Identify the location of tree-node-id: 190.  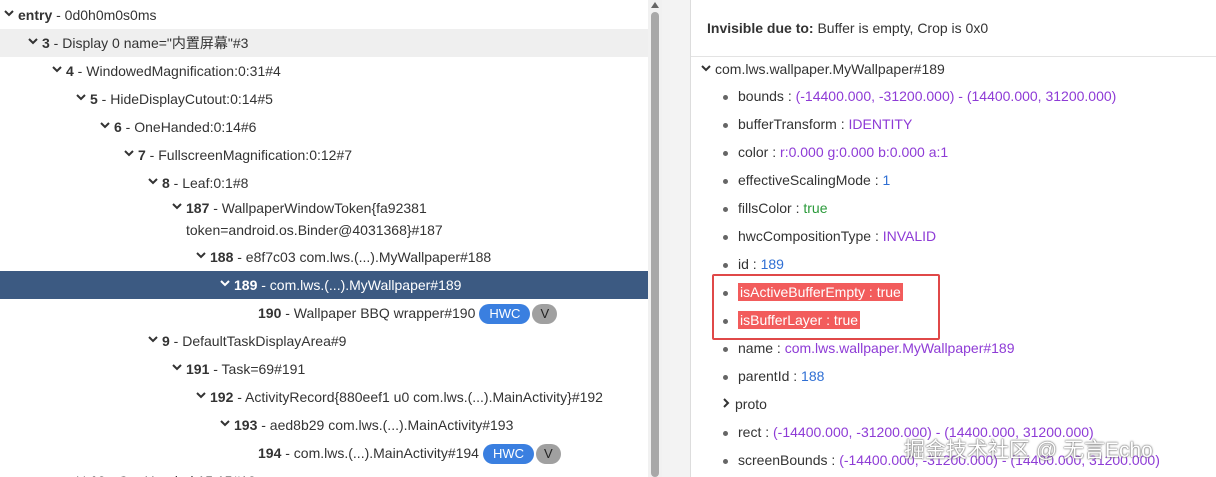
(270, 313).